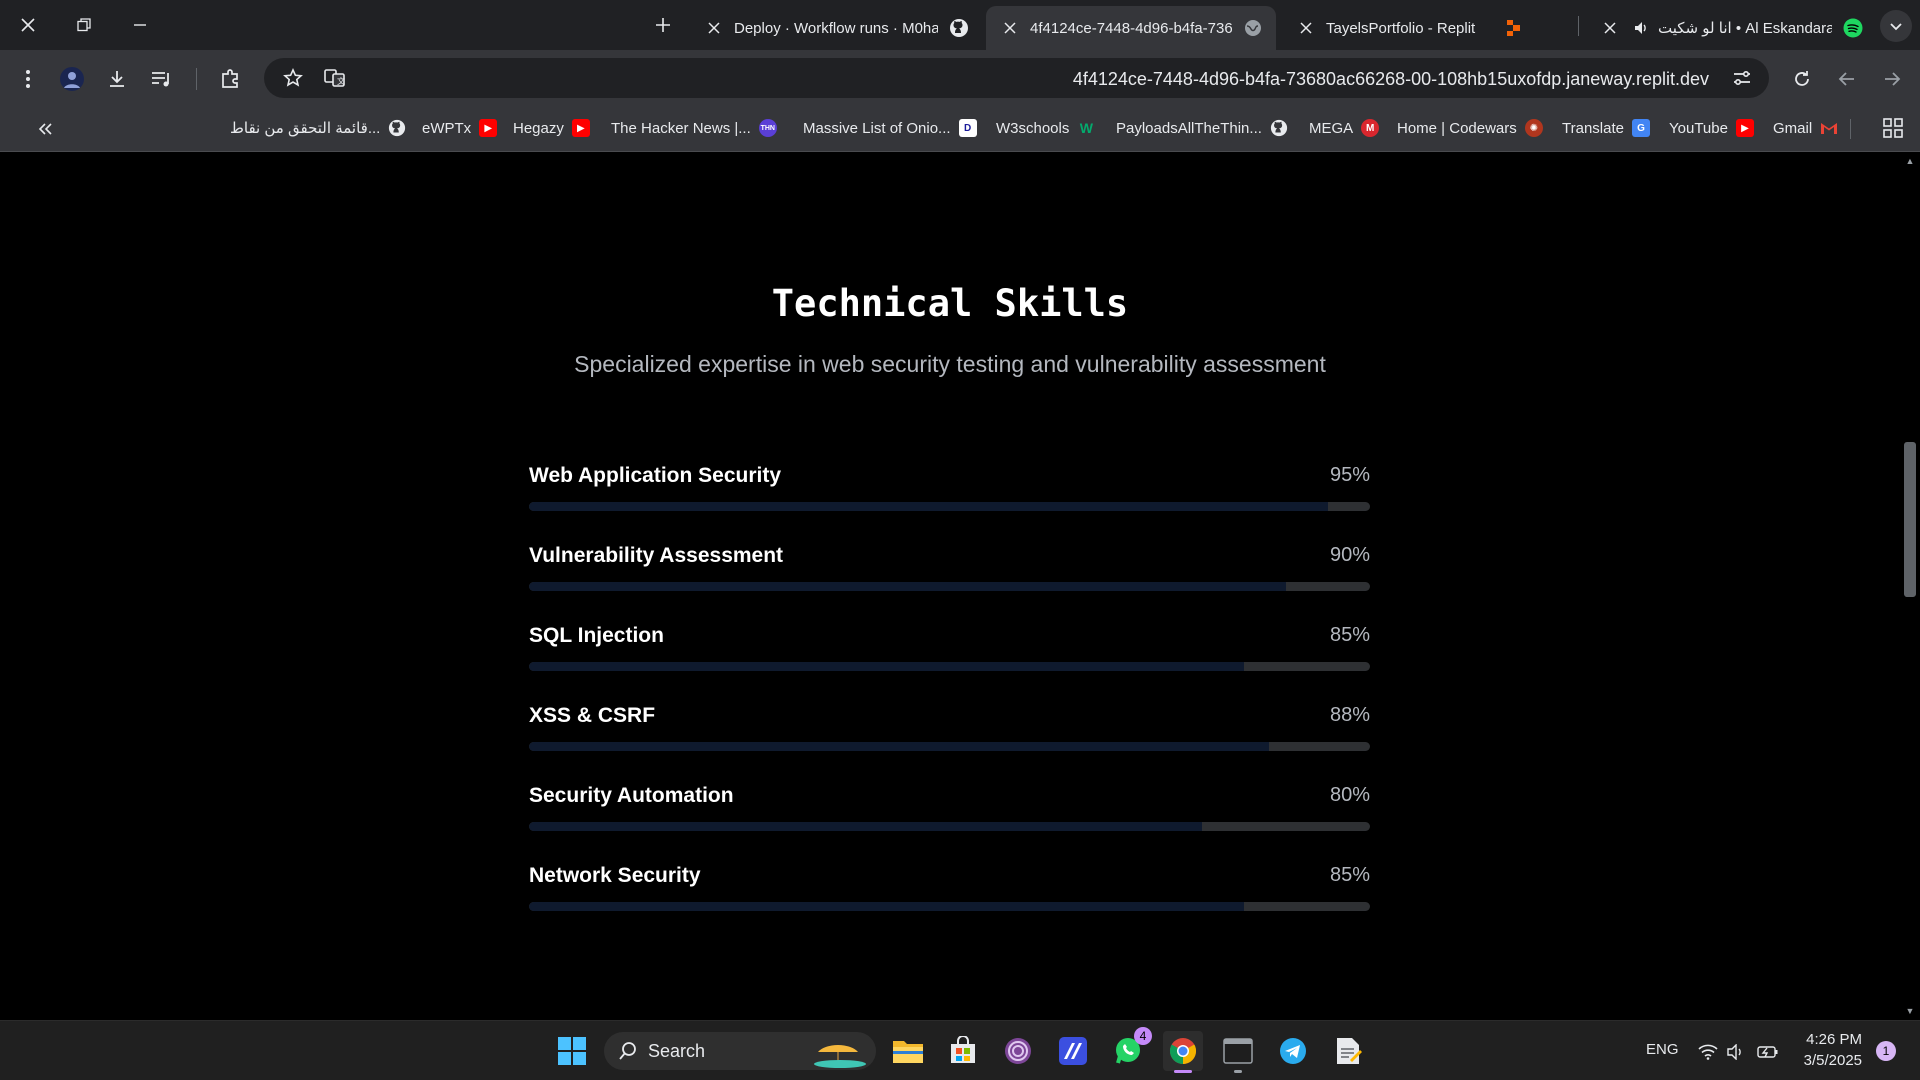  I want to click on start-button, so click(572, 1051).